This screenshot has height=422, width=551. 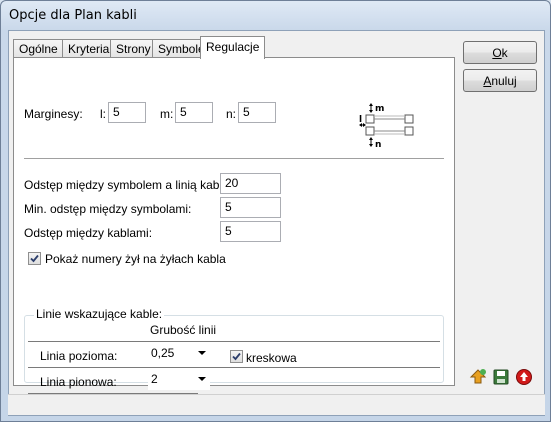 What do you see at coordinates (233, 47) in the screenshot?
I see `tab-regulacje: Regulacje` at bounding box center [233, 47].